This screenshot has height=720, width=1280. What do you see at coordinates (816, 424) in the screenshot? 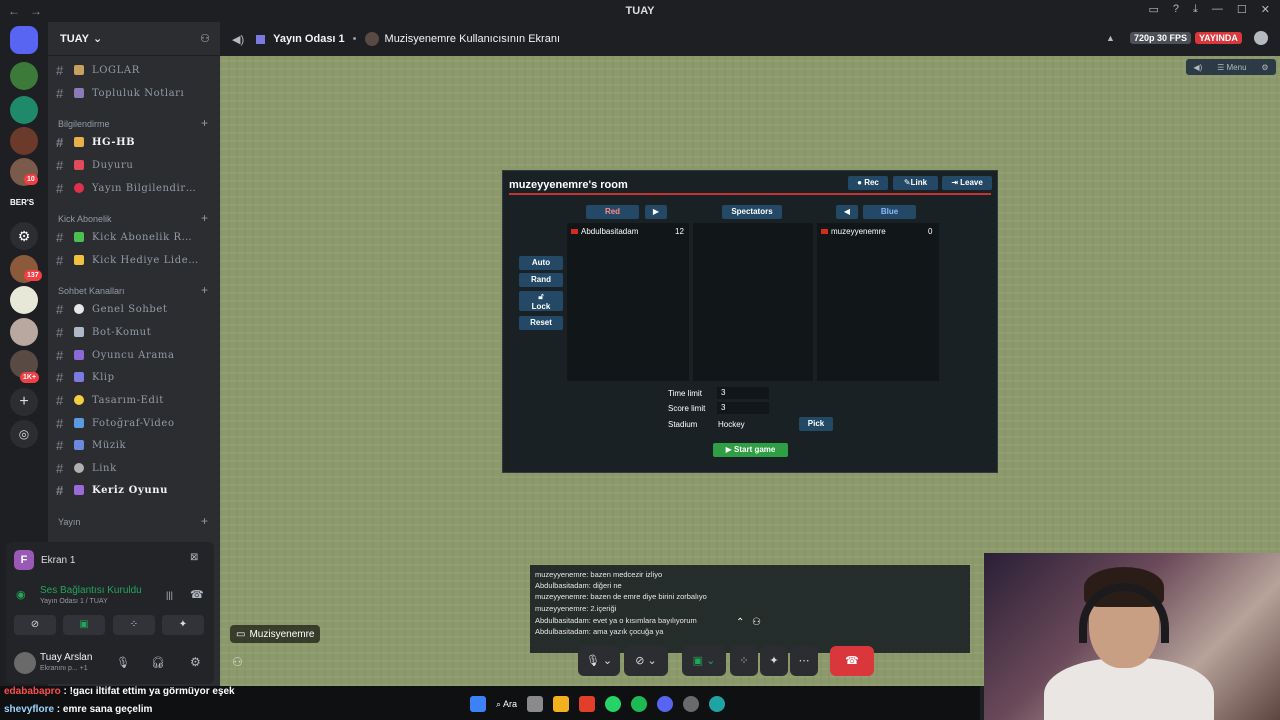
I see `pick-stadium-button: Pick` at bounding box center [816, 424].